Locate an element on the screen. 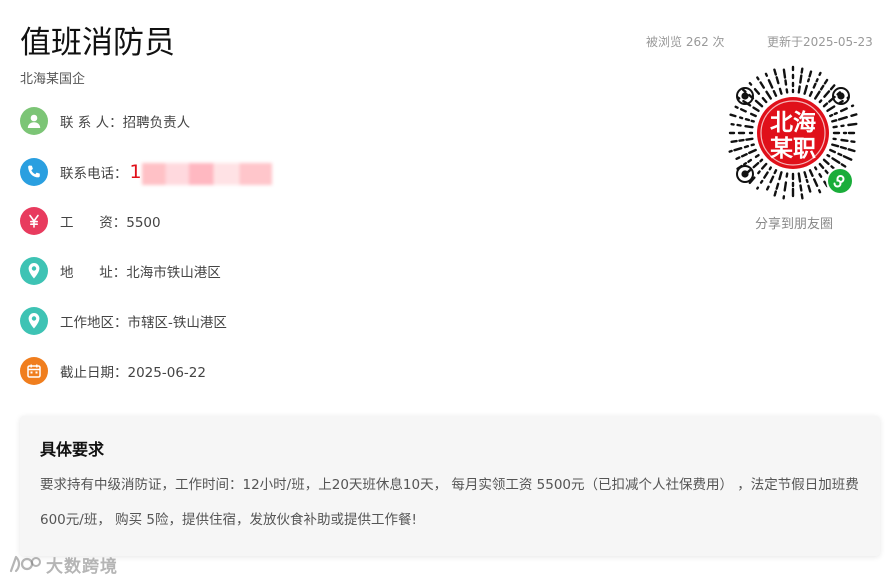 This screenshot has width=896, height=580. calendar-icon is located at coordinates (34, 371).